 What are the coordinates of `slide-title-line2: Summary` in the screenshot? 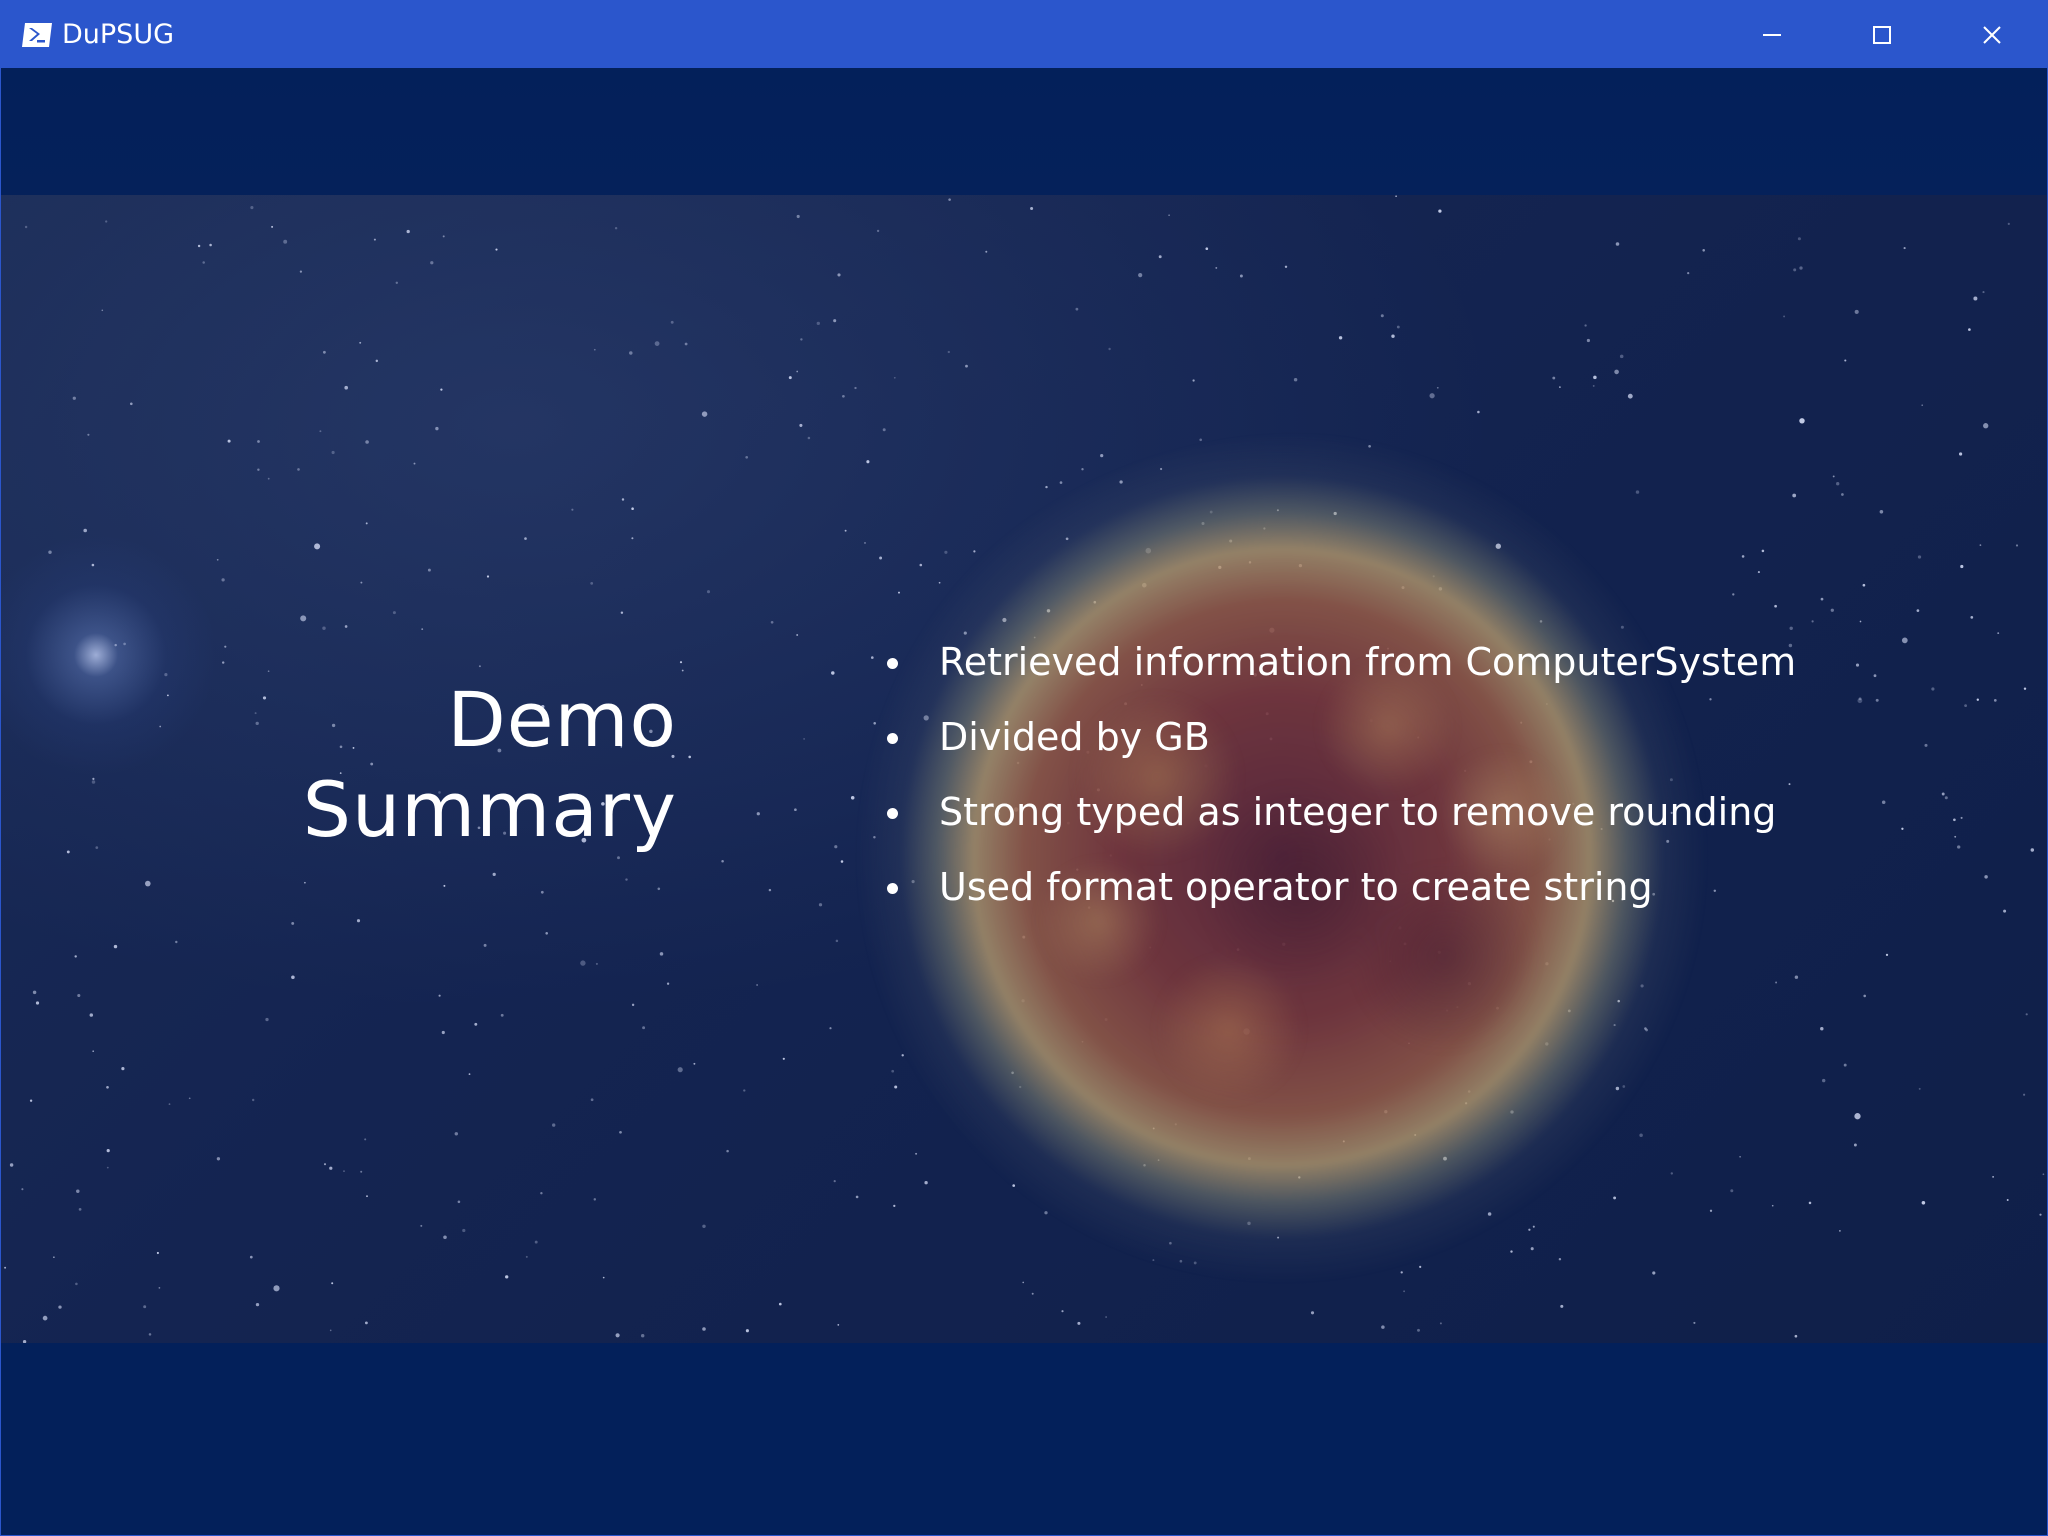 It's located at (489, 809).